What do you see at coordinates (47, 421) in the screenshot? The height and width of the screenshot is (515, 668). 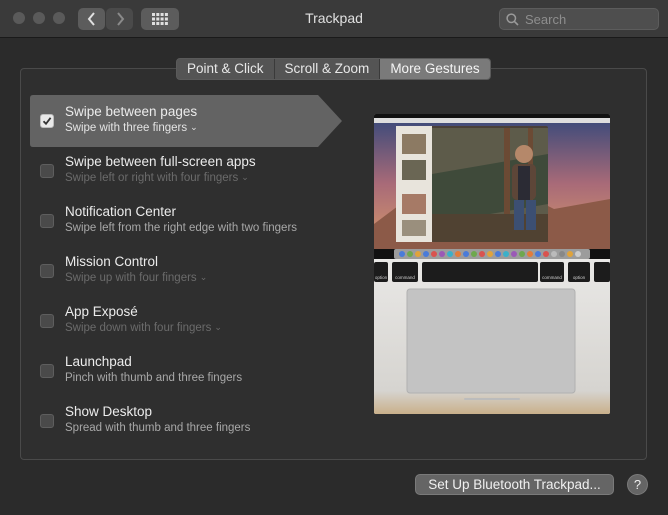 I see `show-desktop-checkbox` at bounding box center [47, 421].